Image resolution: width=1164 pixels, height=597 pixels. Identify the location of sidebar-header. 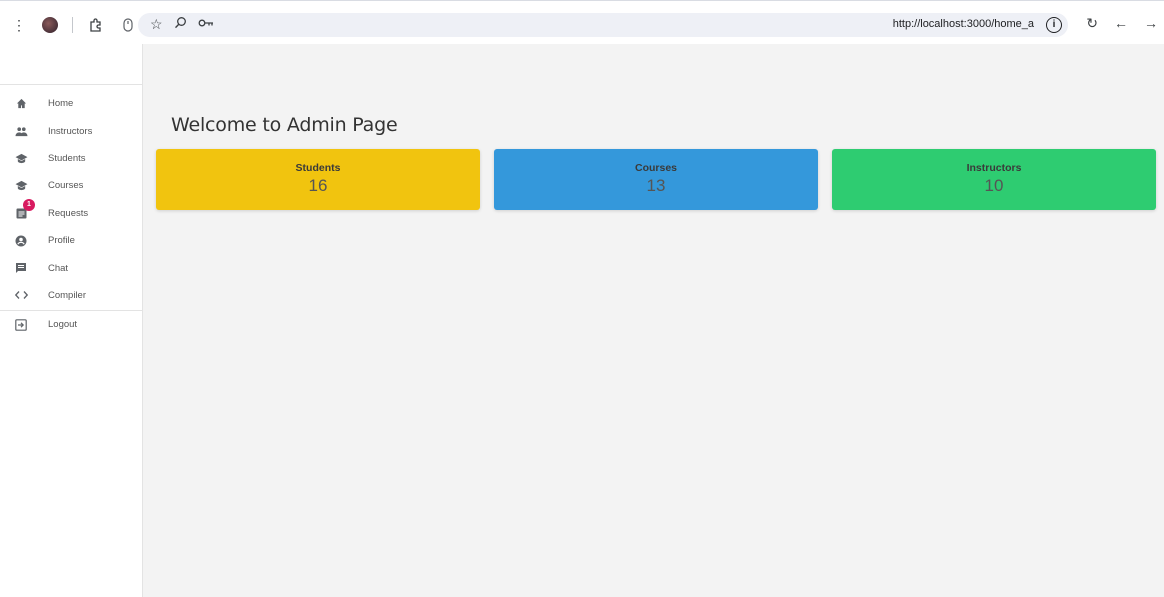
(71, 64).